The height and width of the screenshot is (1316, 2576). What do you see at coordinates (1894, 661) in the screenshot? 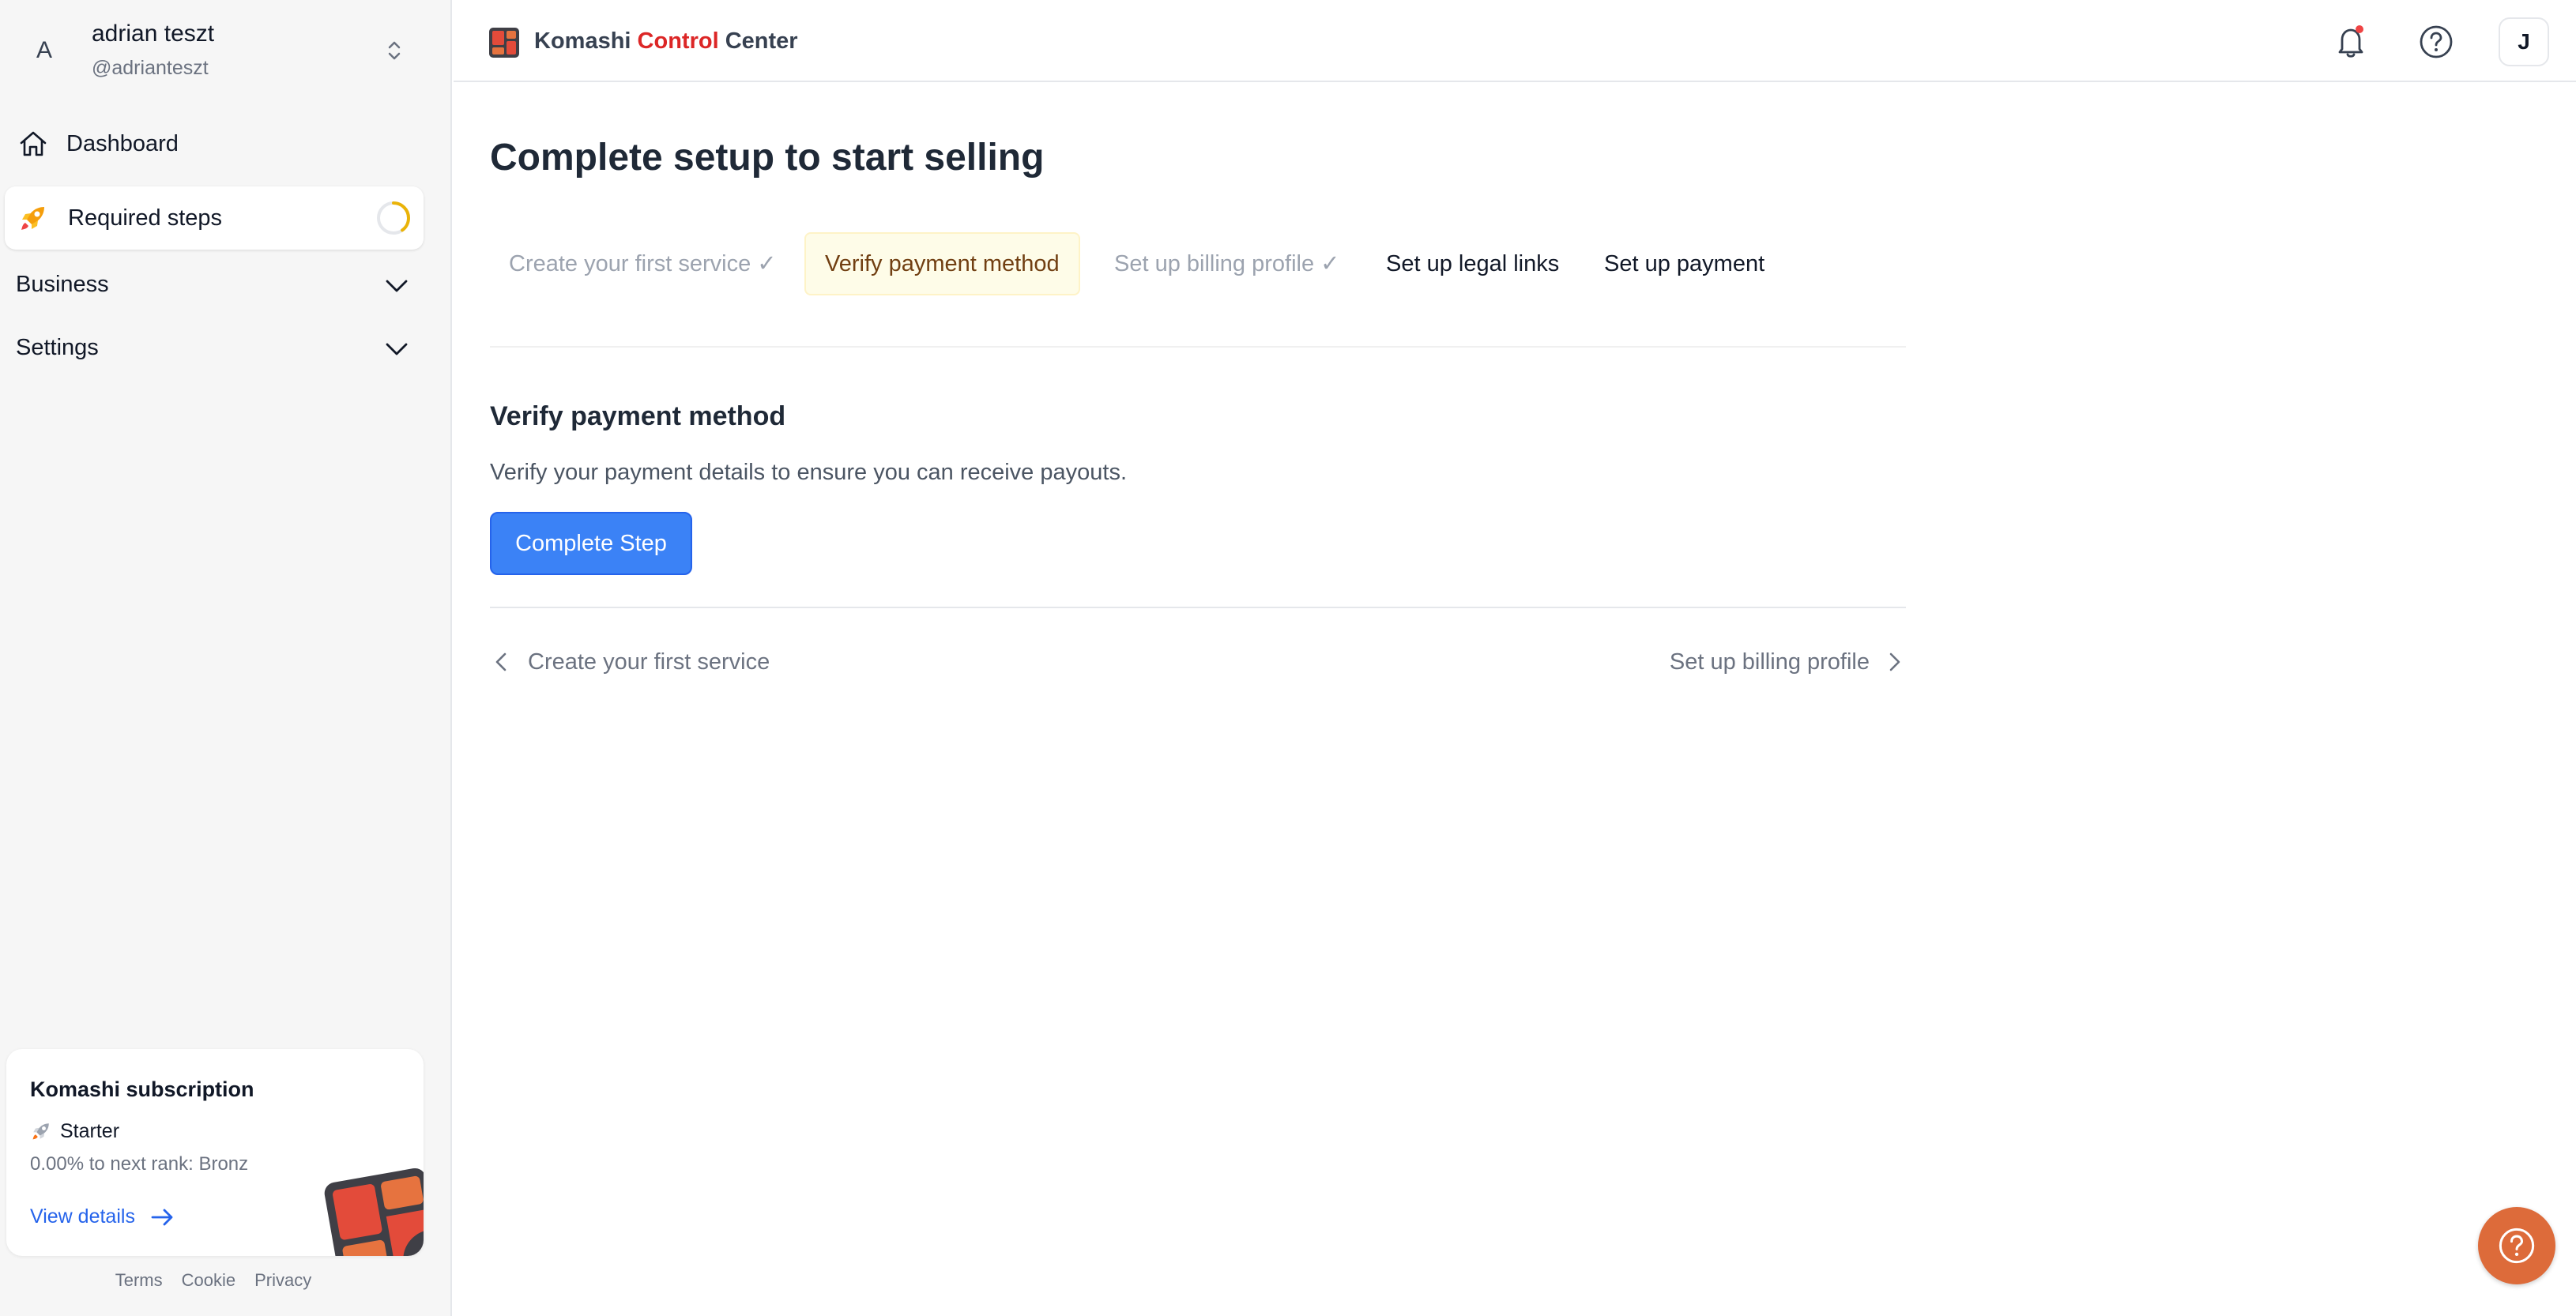
I see `chevron-right-icon` at bounding box center [1894, 661].